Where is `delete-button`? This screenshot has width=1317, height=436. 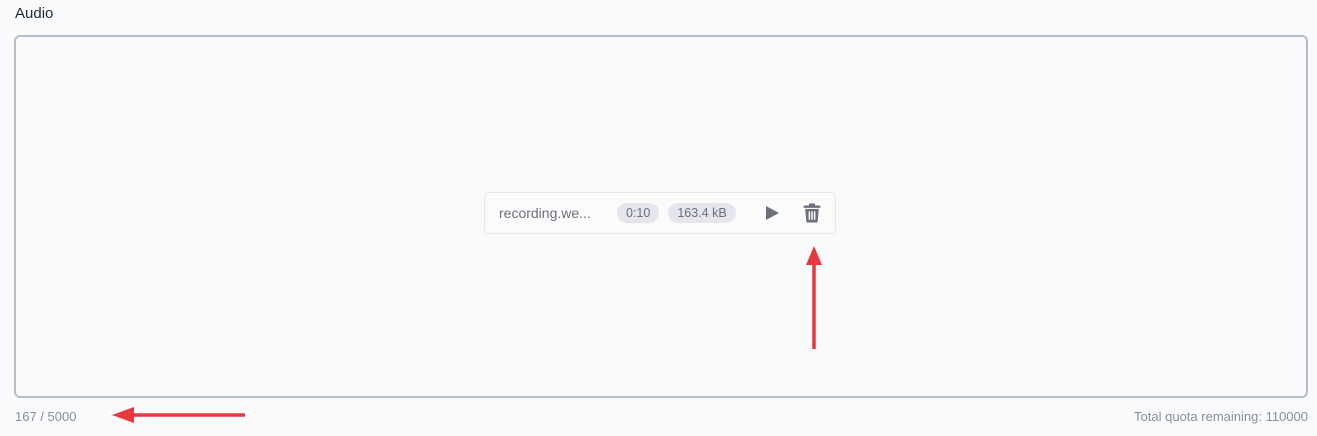 delete-button is located at coordinates (812, 213).